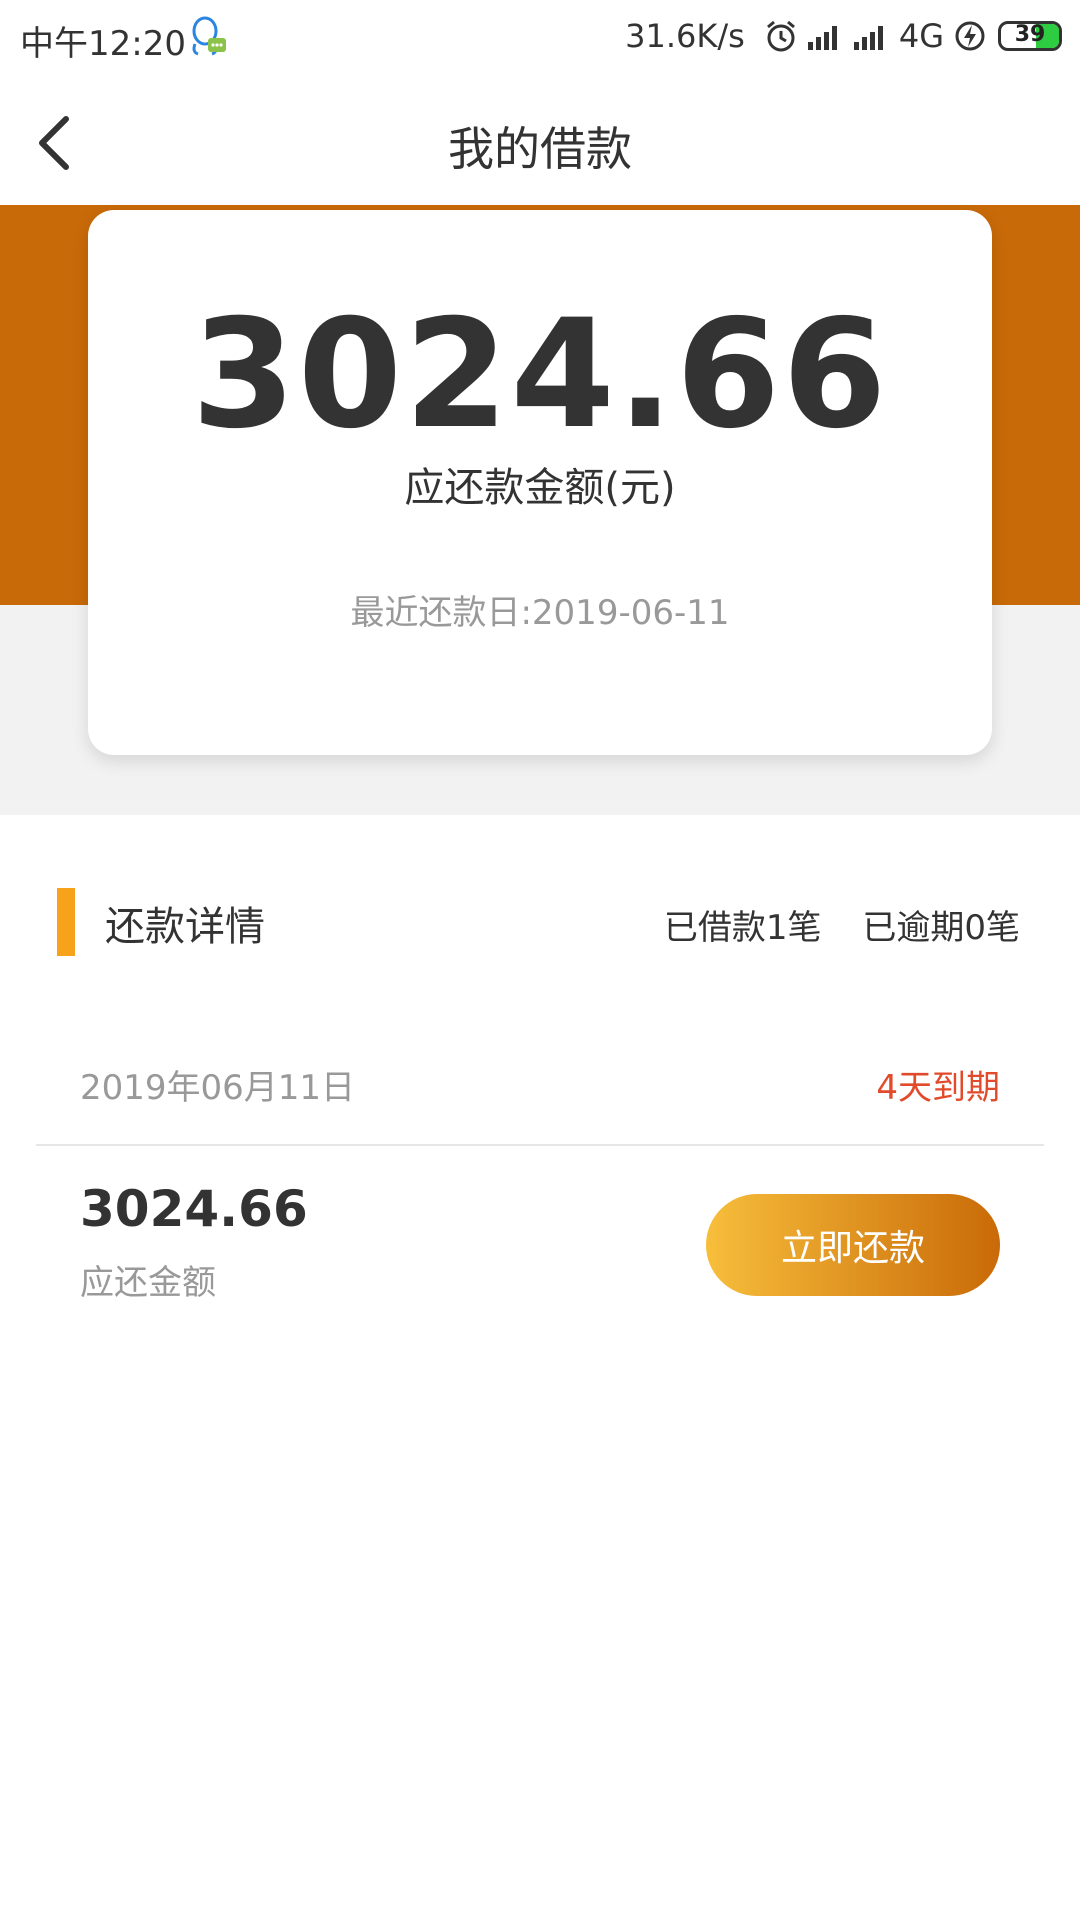 This screenshot has height=1920, width=1080. I want to click on network-type: 4G, so click(921, 36).